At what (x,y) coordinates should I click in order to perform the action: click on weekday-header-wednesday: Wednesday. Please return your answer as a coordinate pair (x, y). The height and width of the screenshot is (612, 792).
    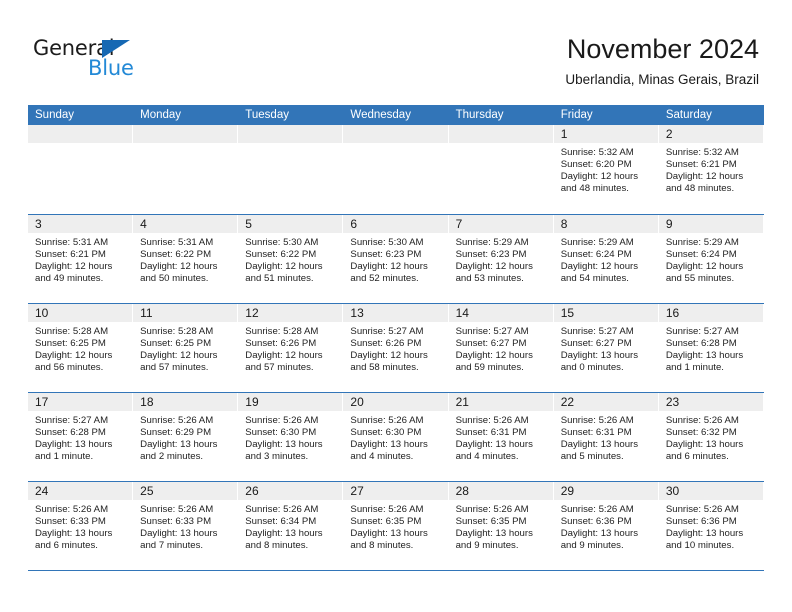
    Looking at the image, I should click on (380, 115).